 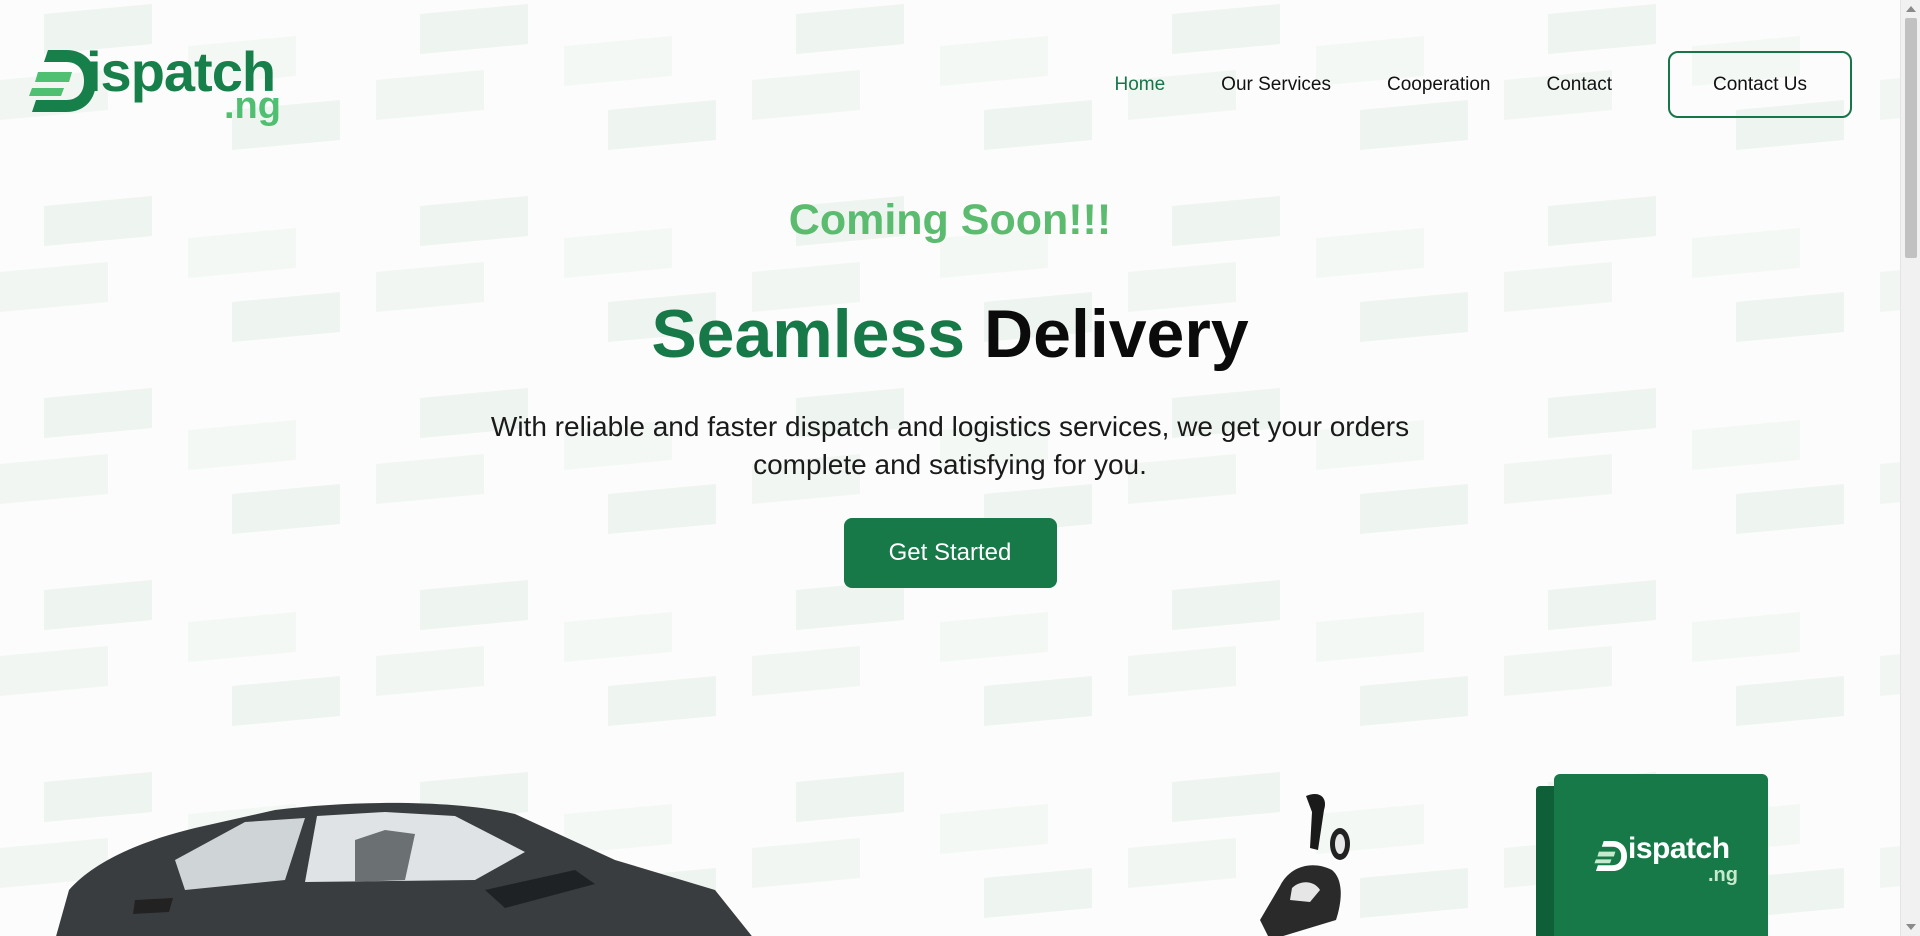 What do you see at coordinates (1911, 138) in the screenshot?
I see `scroll-thumb` at bounding box center [1911, 138].